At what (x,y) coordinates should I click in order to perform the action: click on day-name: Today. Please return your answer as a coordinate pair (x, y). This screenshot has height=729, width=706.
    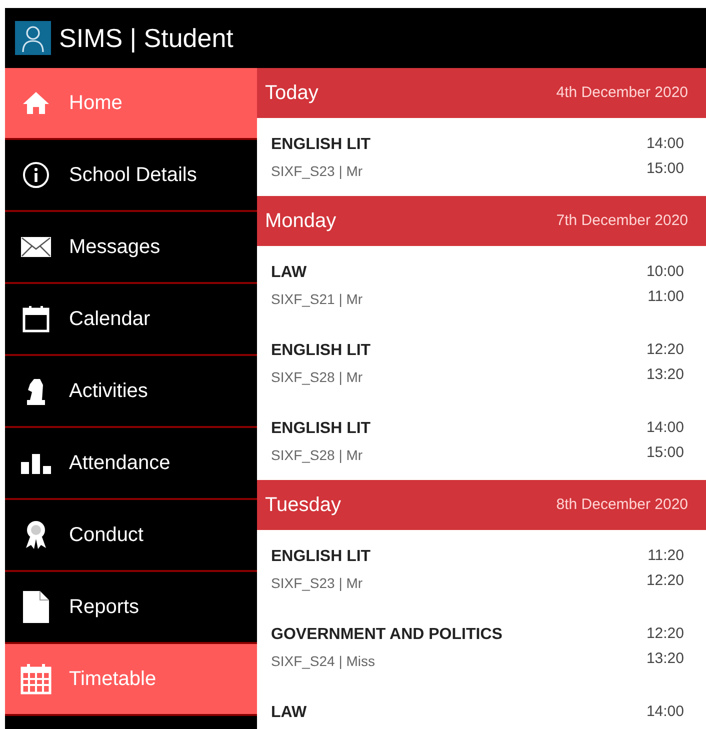
    Looking at the image, I should click on (291, 93).